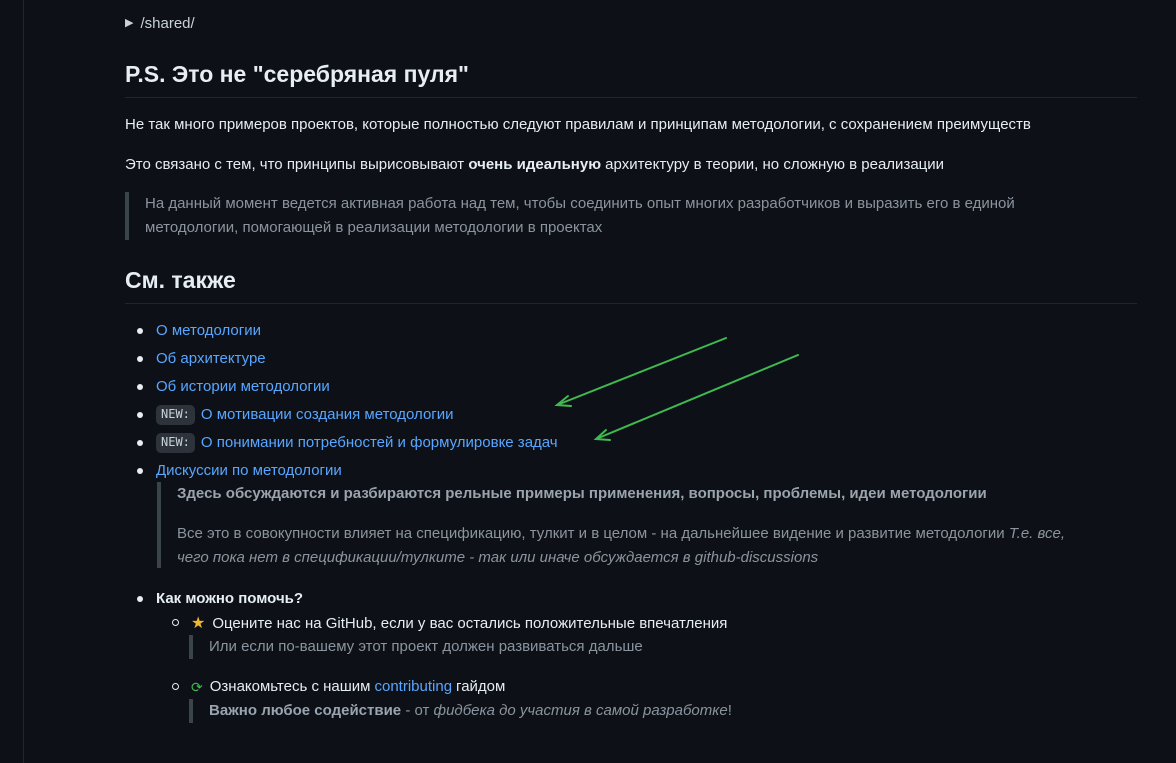 Image resolution: width=1176 pixels, height=763 pixels. I want to click on arrow-annotations, so click(676, 389).